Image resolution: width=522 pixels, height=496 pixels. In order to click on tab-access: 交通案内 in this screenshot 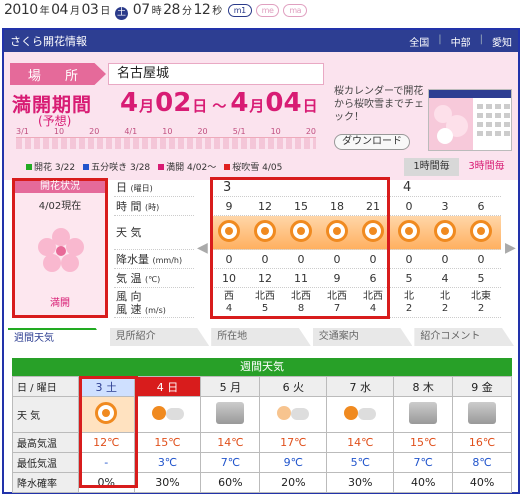, I will do `click(362, 337)`.